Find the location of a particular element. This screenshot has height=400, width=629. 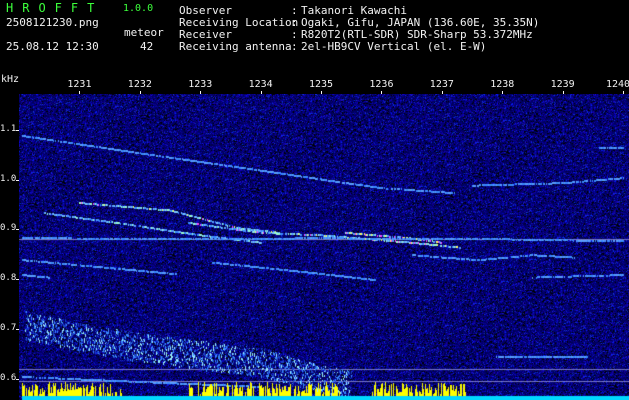

file-name: 2508121230.png is located at coordinates (52, 22).